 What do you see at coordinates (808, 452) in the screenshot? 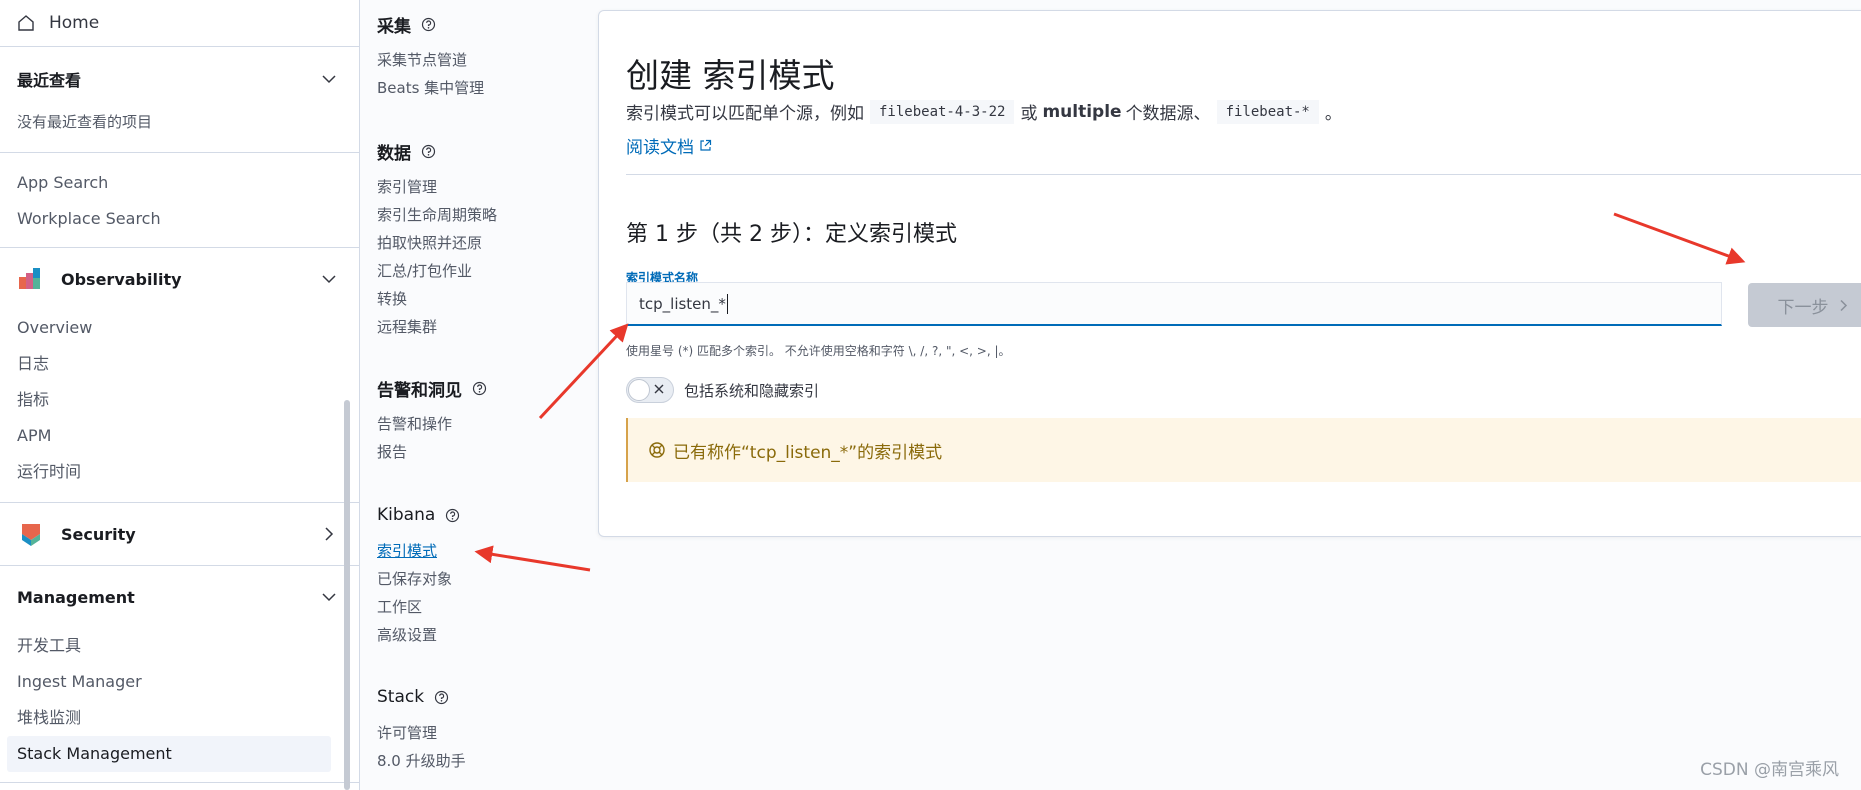
I see `callout-text: 已有称作“tcp_listen_*”的索引模式` at bounding box center [808, 452].